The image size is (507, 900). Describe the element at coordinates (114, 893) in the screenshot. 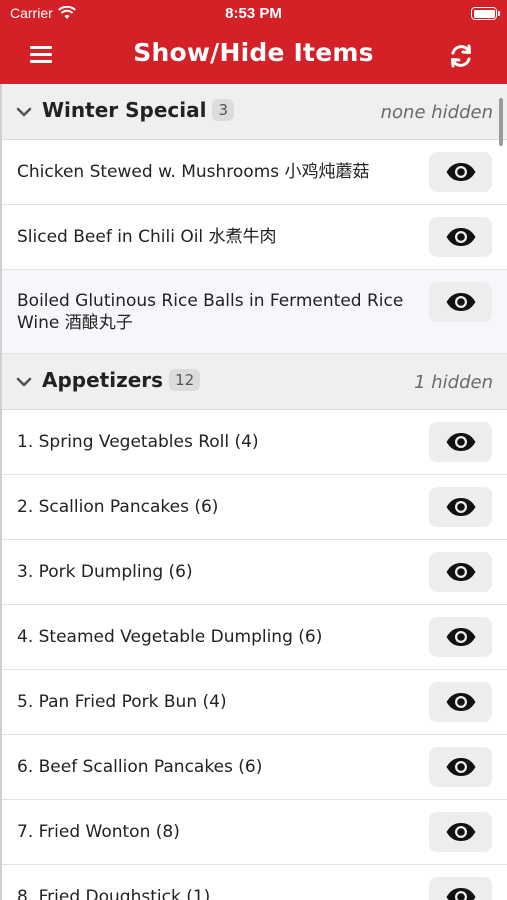

I see `item-name: 8. Fried Doughstick (1)` at that location.